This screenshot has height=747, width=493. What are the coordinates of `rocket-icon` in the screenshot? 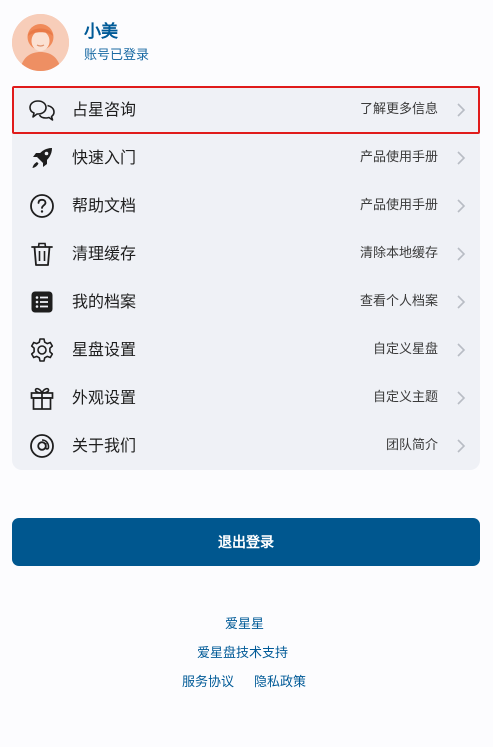 It's located at (42, 158).